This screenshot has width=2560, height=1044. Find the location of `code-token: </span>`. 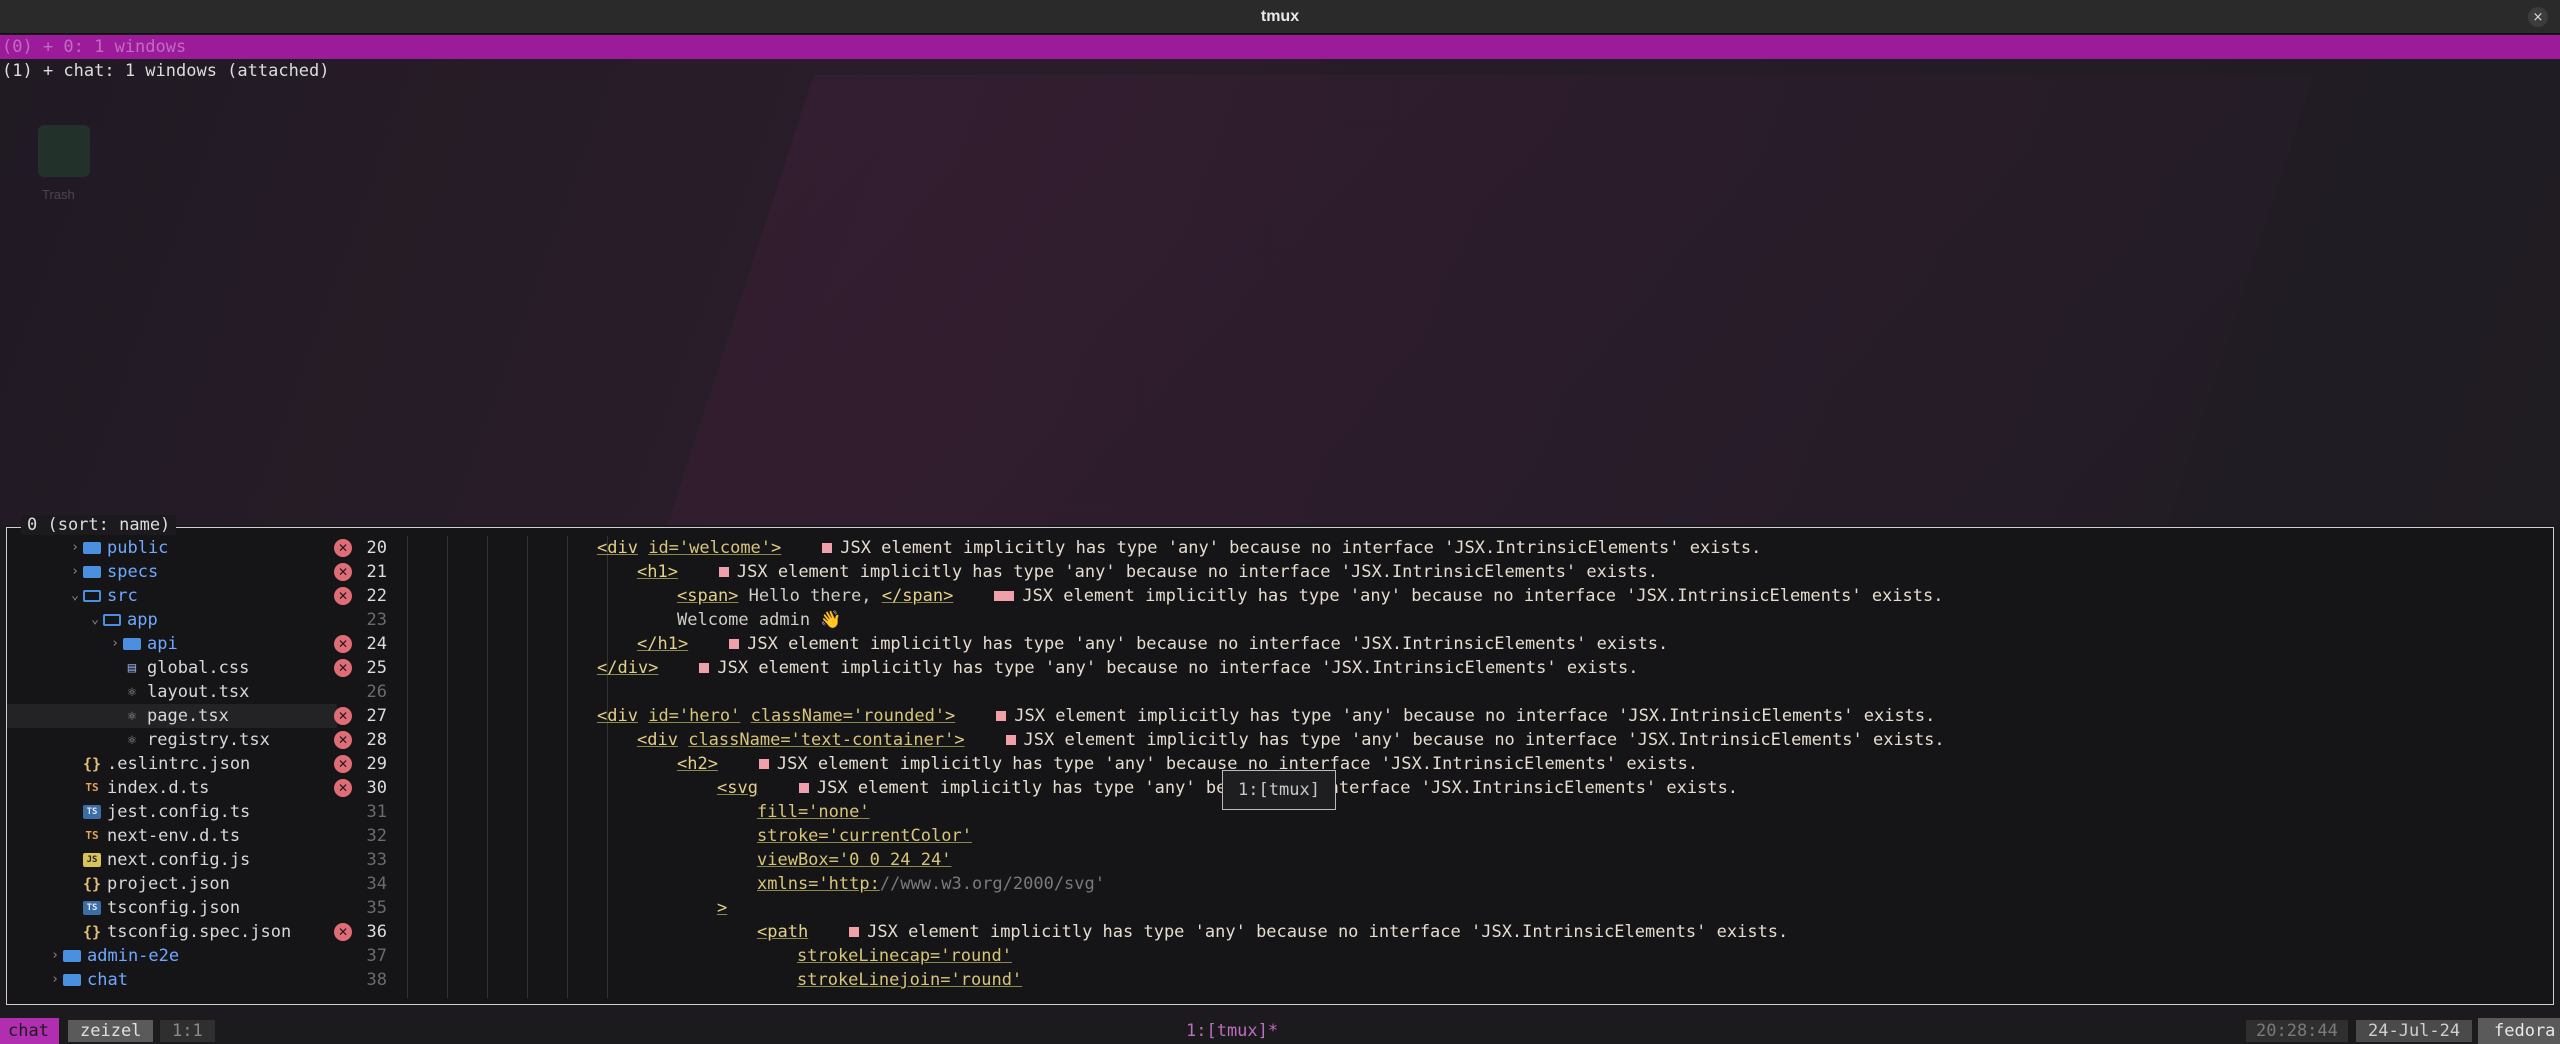

code-token: </span> is located at coordinates (917, 596).